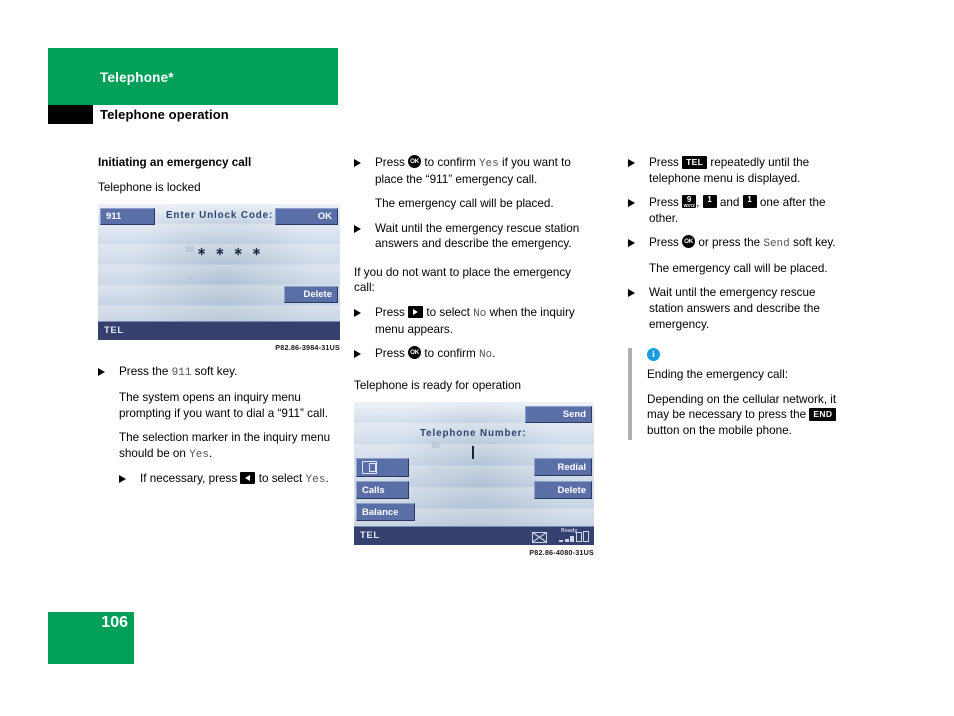  What do you see at coordinates (561, 553) in the screenshot?
I see `figure-caption-2: P82.86-4080-31US` at bounding box center [561, 553].